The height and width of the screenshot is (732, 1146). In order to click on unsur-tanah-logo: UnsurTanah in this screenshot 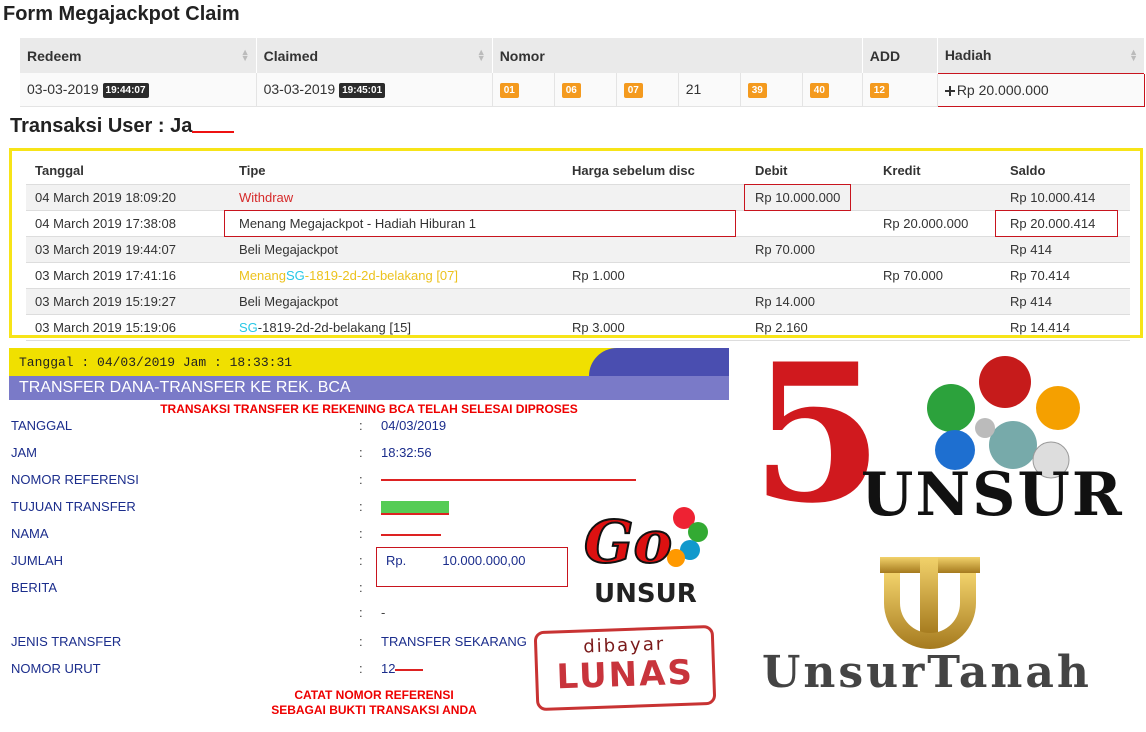, I will do `click(945, 630)`.